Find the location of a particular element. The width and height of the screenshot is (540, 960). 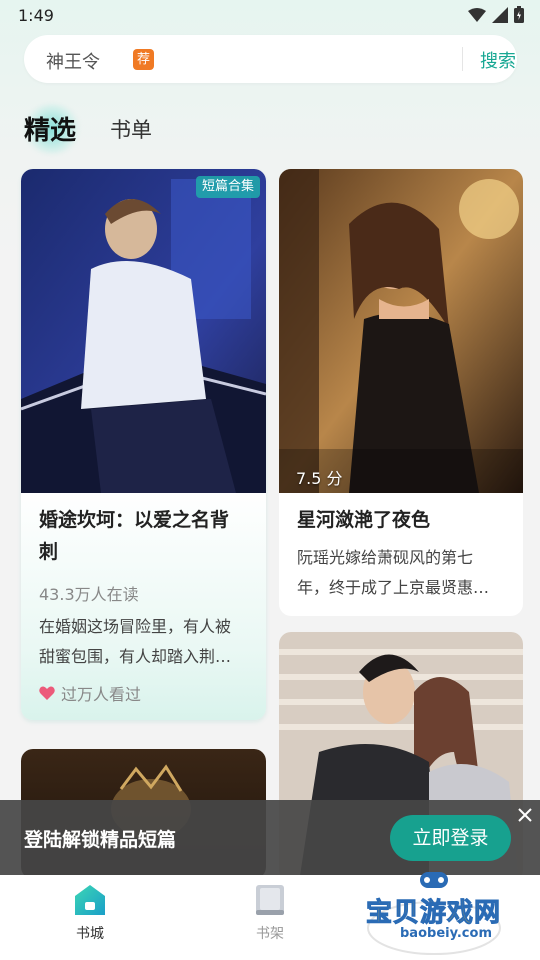

collection-badge: 短篇合集 is located at coordinates (227, 187).